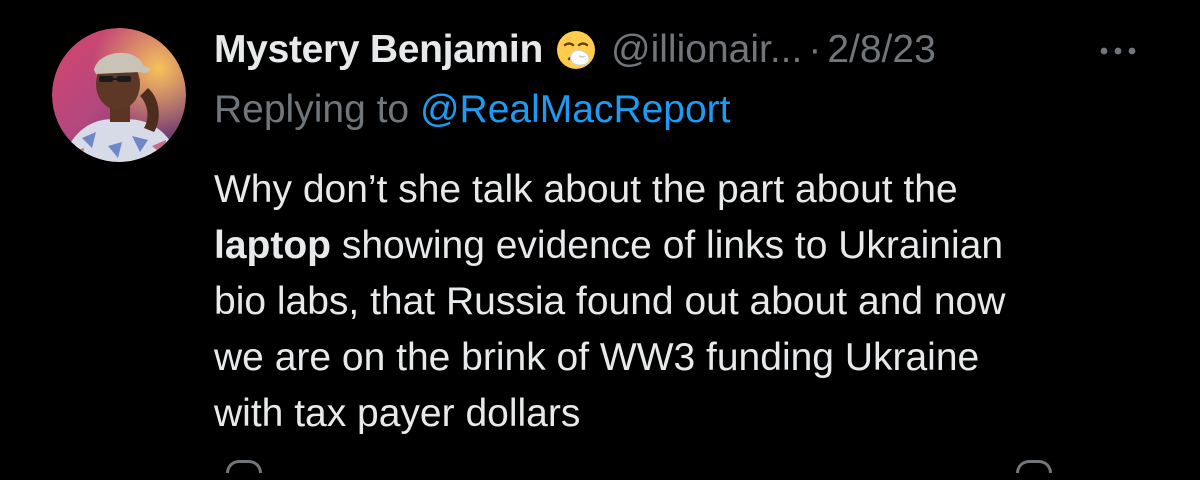  What do you see at coordinates (272, 245) in the screenshot?
I see `bold-word: laptop` at bounding box center [272, 245].